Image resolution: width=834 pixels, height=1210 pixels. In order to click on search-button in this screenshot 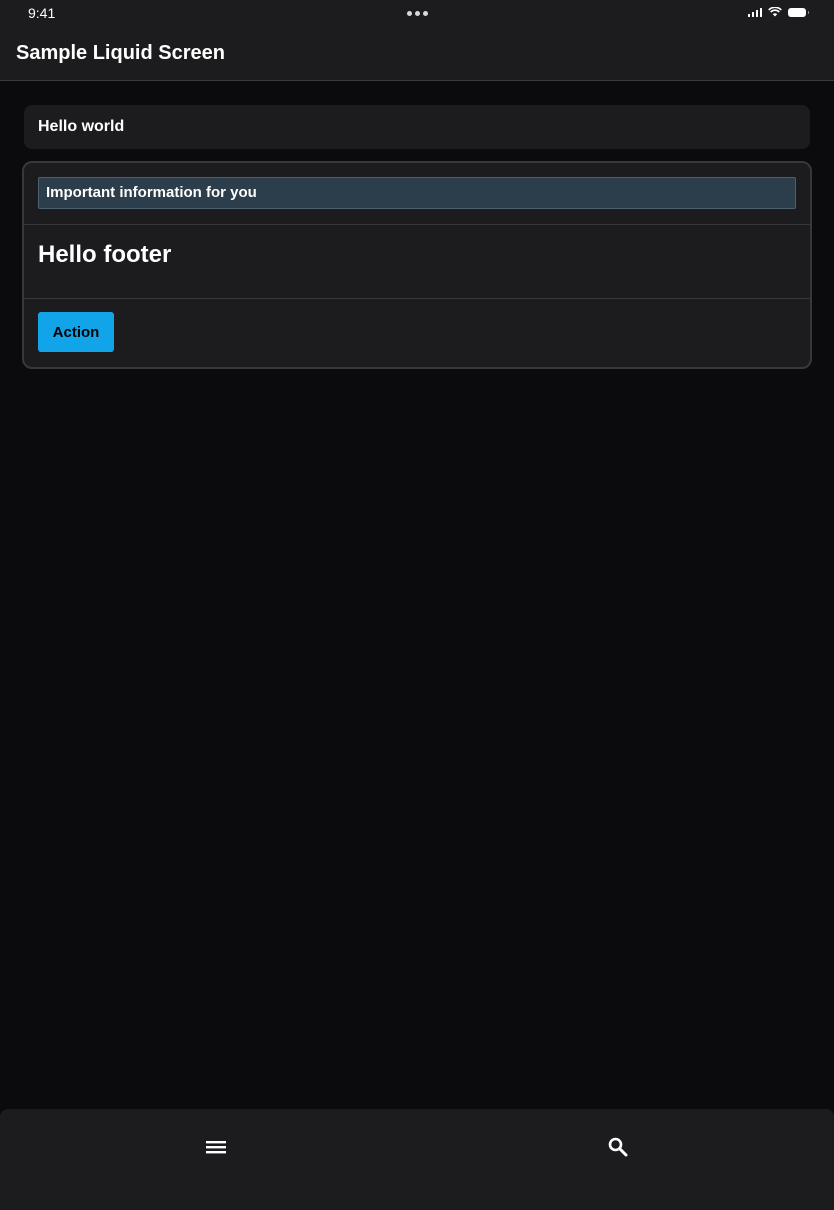, I will do `click(618, 1147)`.